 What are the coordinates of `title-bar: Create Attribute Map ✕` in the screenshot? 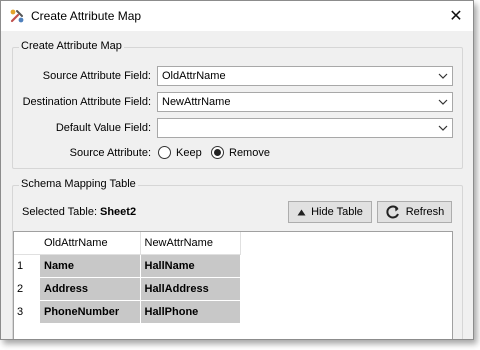 It's located at (237, 16).